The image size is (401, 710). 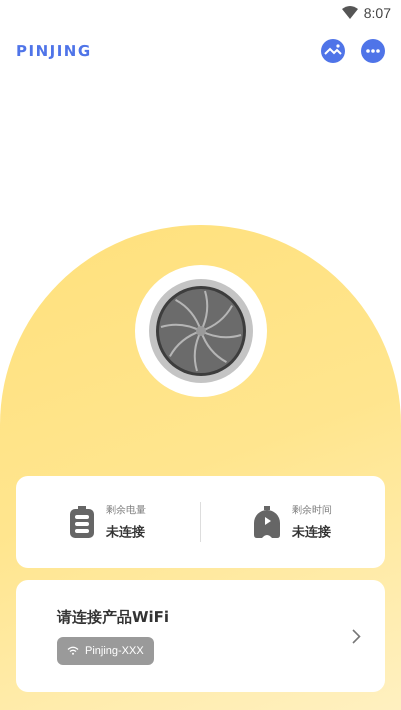 What do you see at coordinates (377, 12) in the screenshot?
I see `status-time: 8:07` at bounding box center [377, 12].